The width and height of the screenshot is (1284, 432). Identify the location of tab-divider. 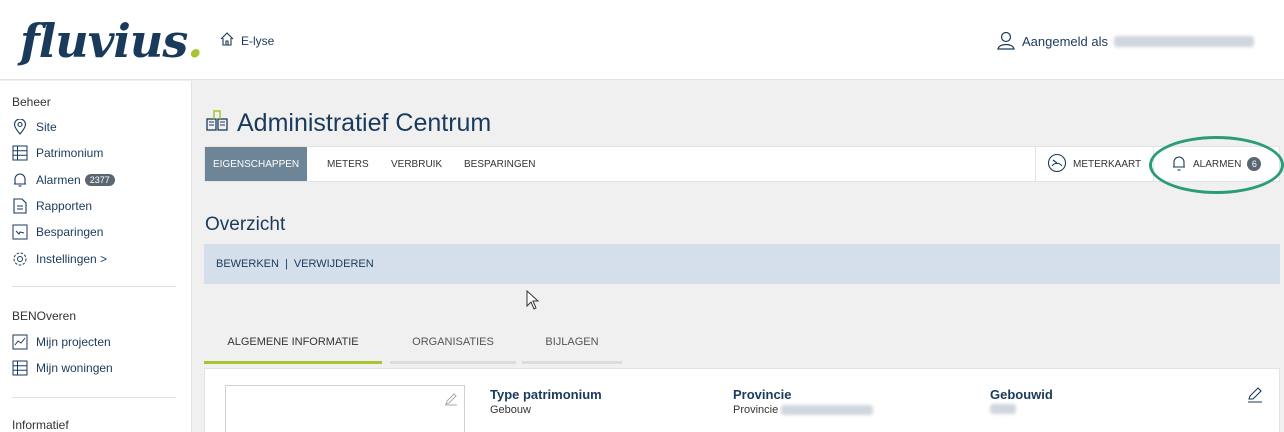
(1035, 164).